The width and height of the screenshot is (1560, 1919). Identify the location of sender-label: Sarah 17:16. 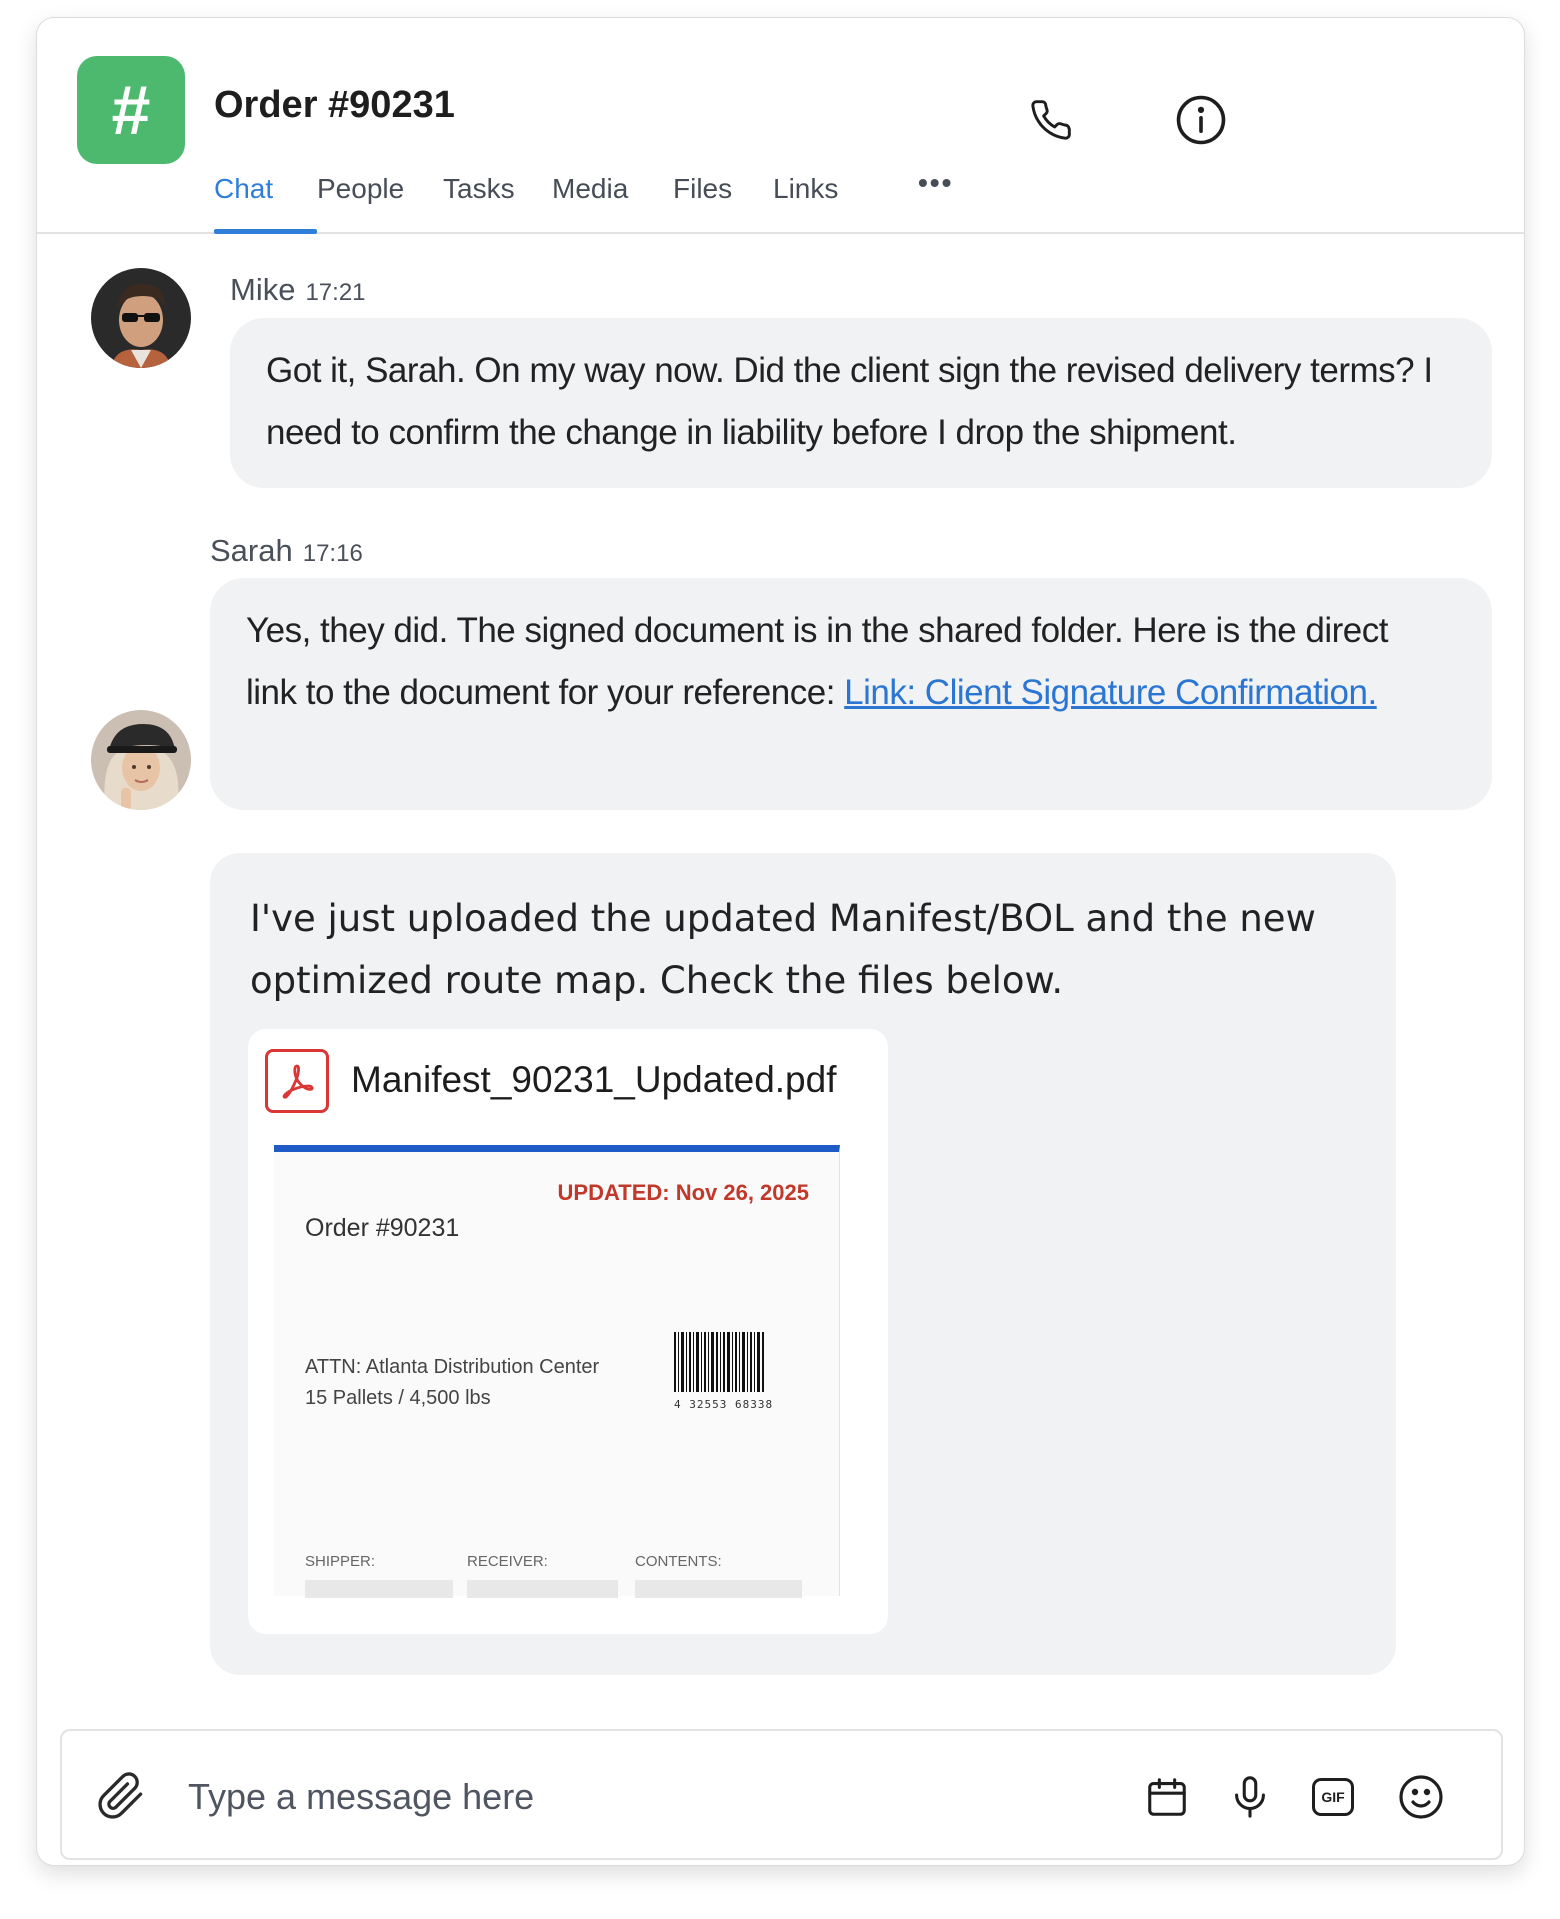
(286, 551).